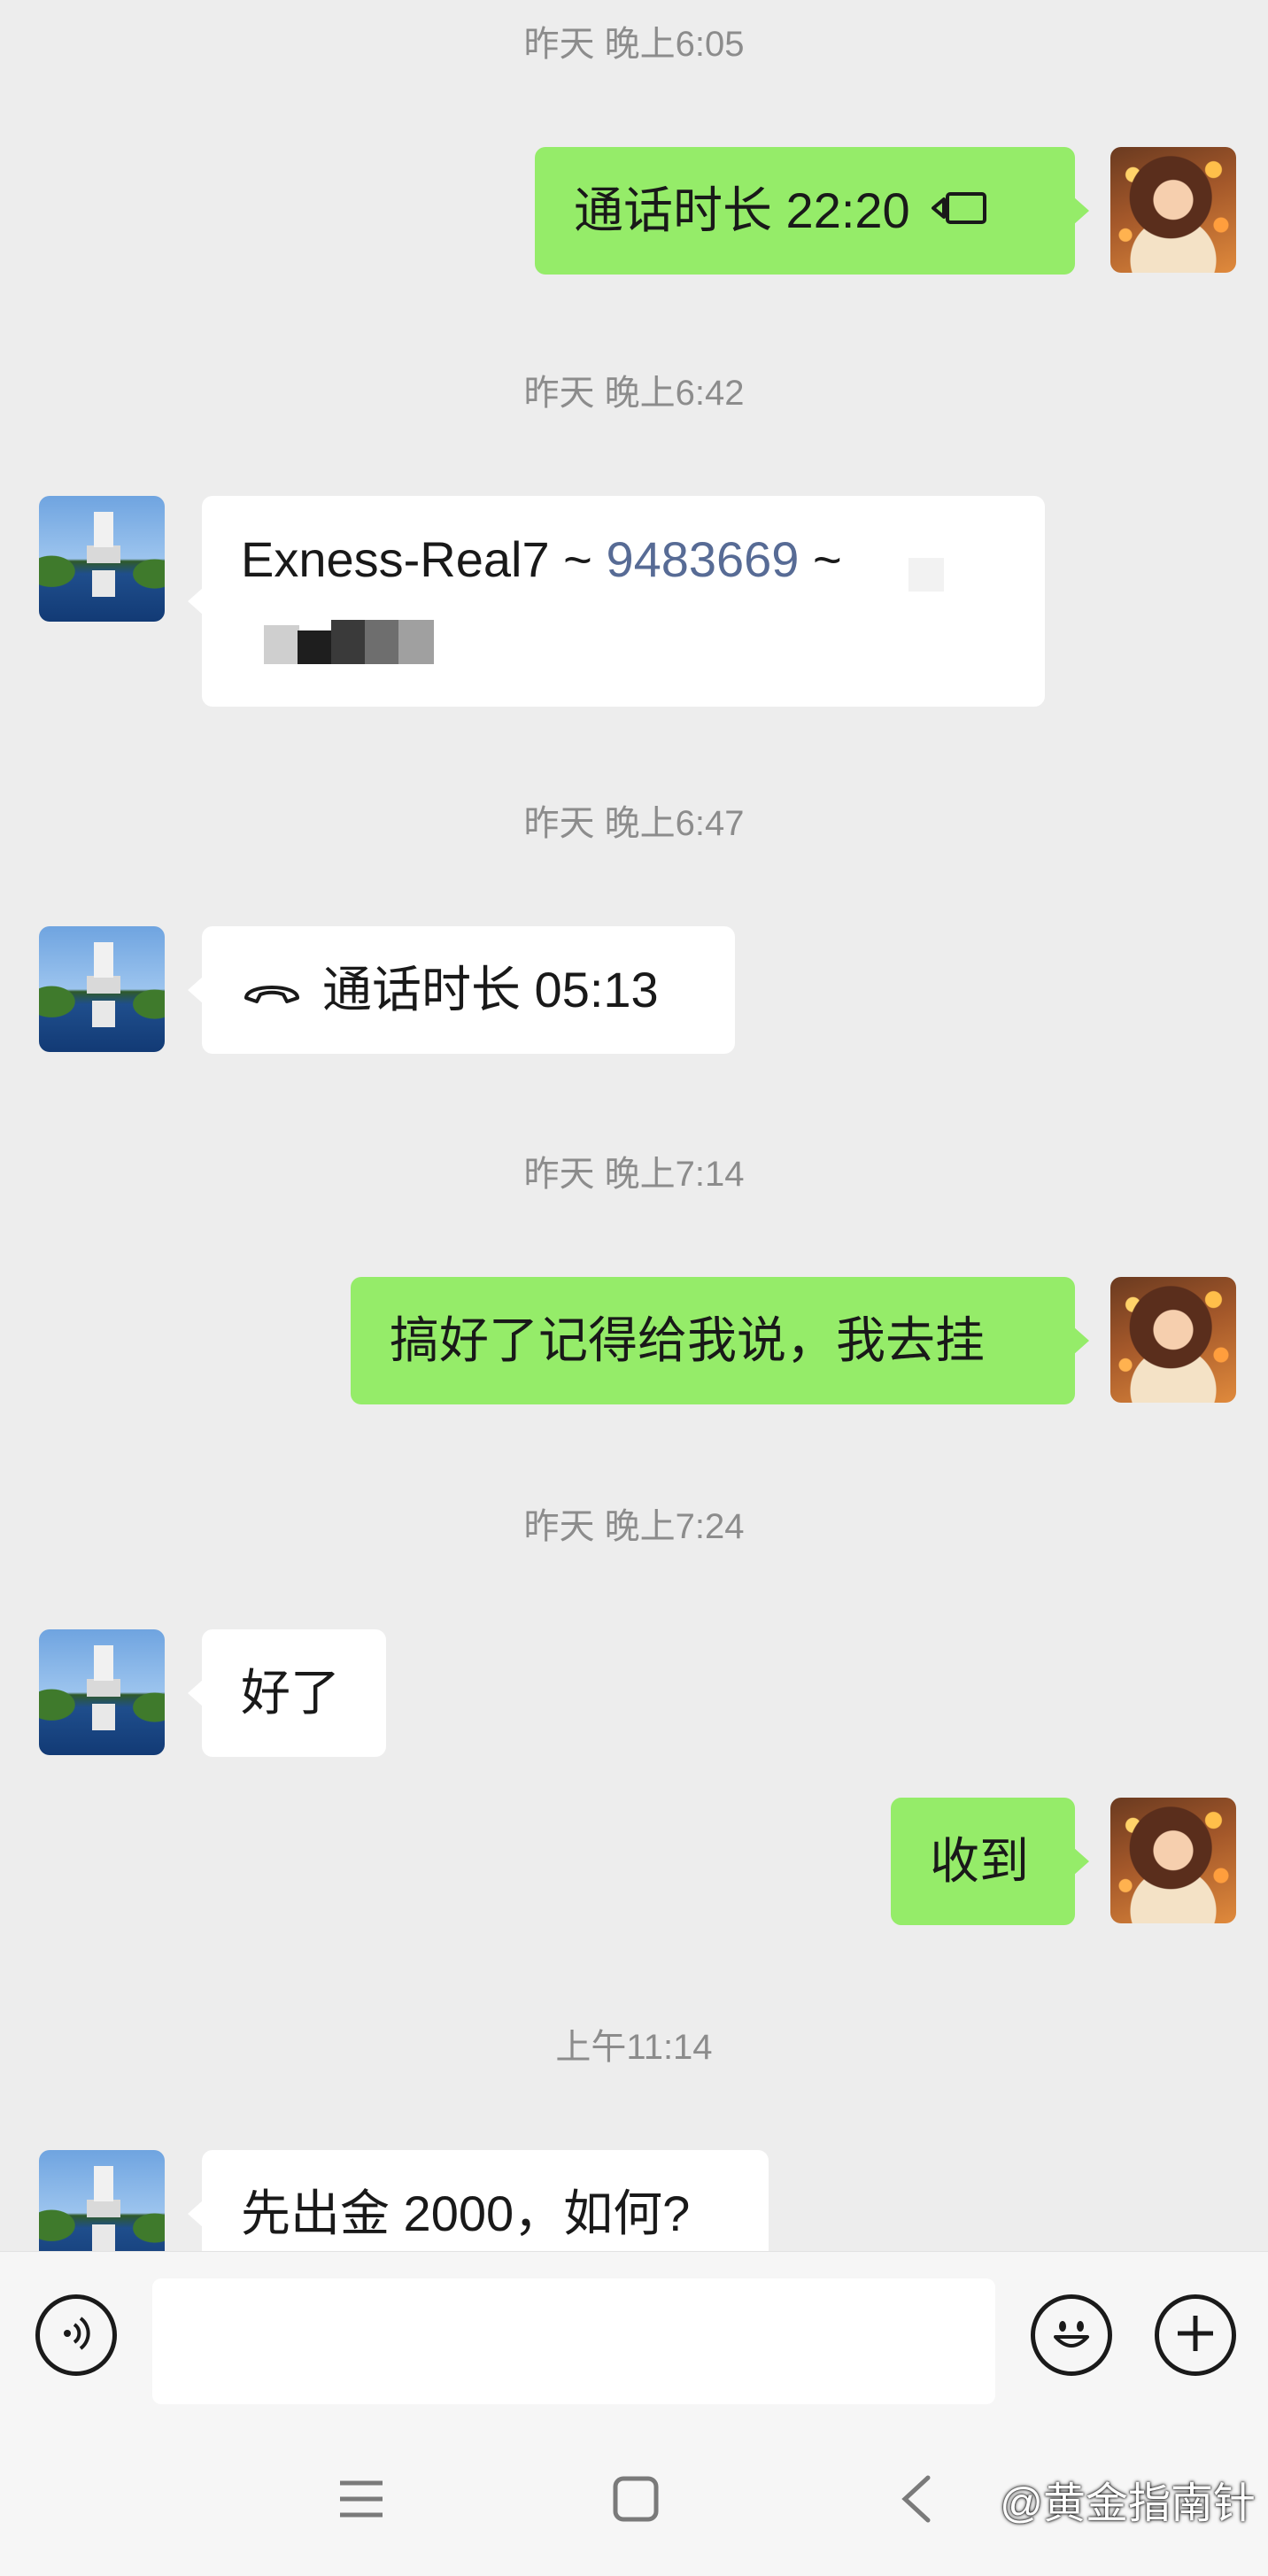 This screenshot has width=1268, height=2576. I want to click on emoji-button, so click(1071, 2335).